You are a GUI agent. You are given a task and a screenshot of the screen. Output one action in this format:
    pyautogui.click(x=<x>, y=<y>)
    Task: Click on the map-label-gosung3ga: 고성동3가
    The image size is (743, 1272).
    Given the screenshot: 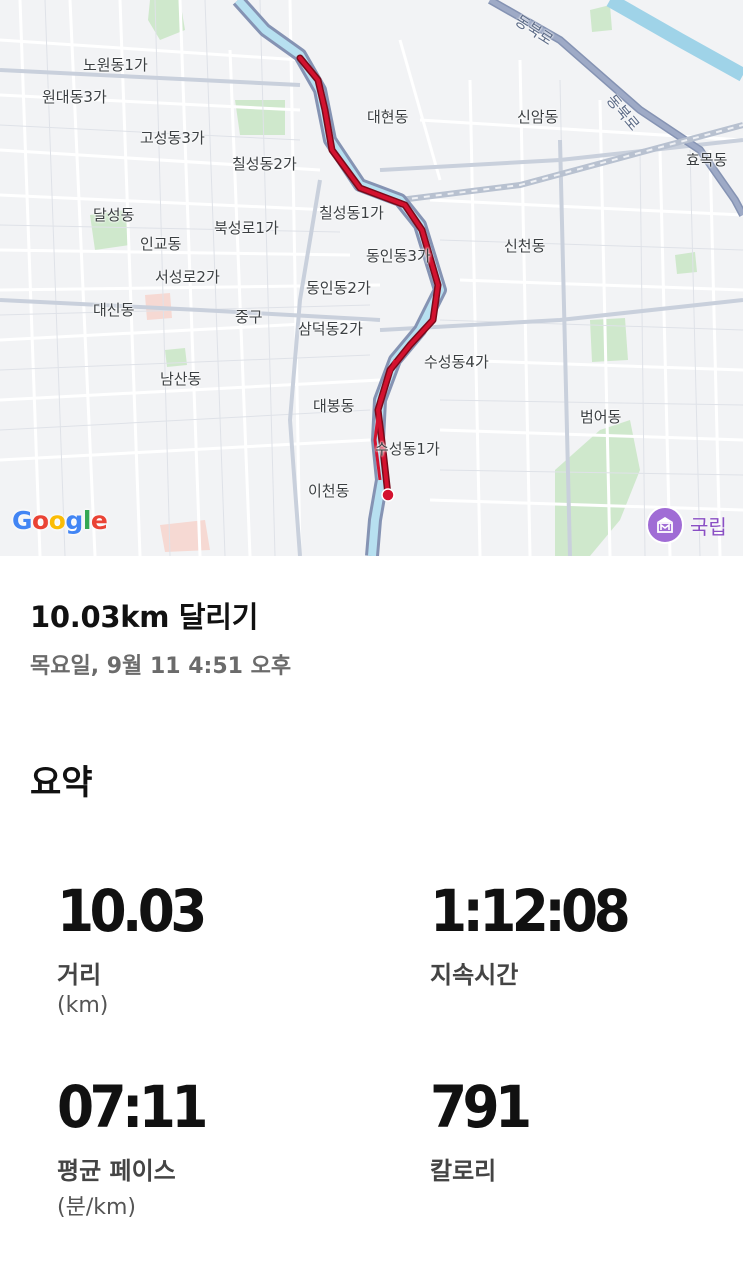 What is the action you would take?
    pyautogui.click(x=172, y=138)
    